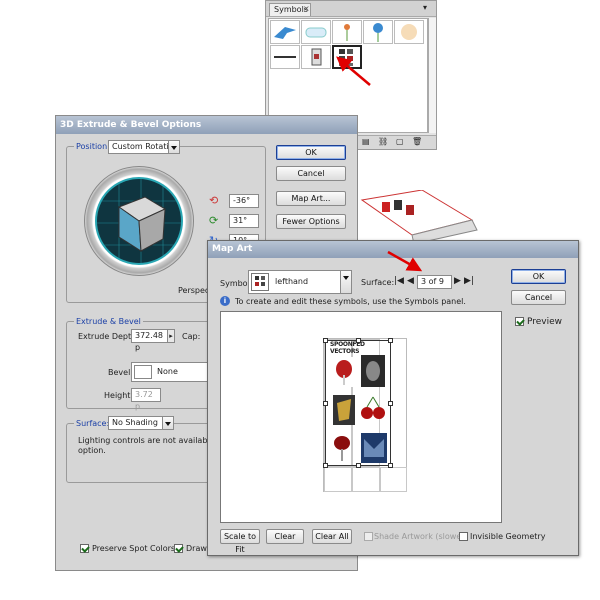 The image size is (600, 600). Describe the element at coordinates (393, 249) in the screenshot. I see `map-art-titlebar: Map Art` at that location.